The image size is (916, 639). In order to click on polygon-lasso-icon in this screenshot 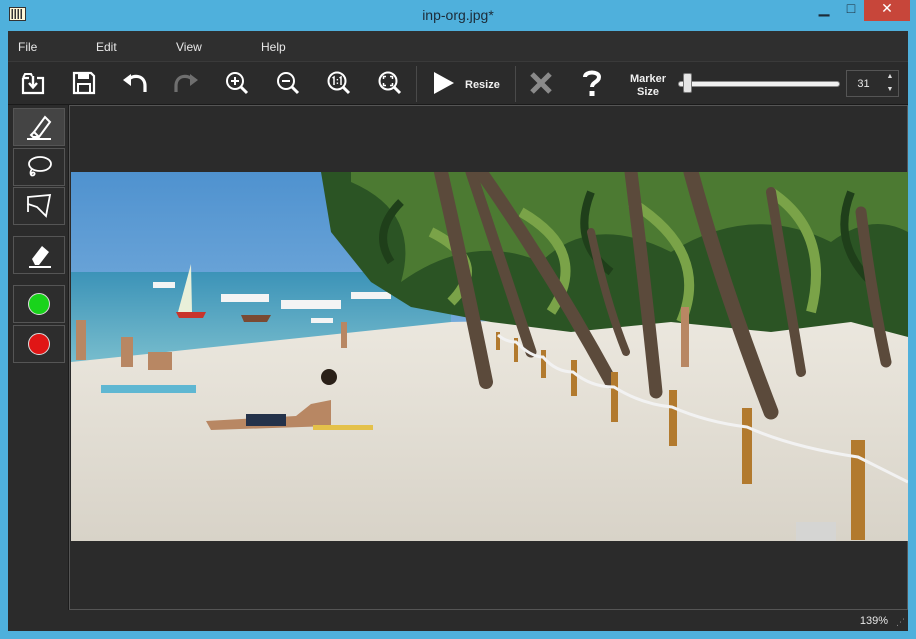, I will do `click(39, 205)`.